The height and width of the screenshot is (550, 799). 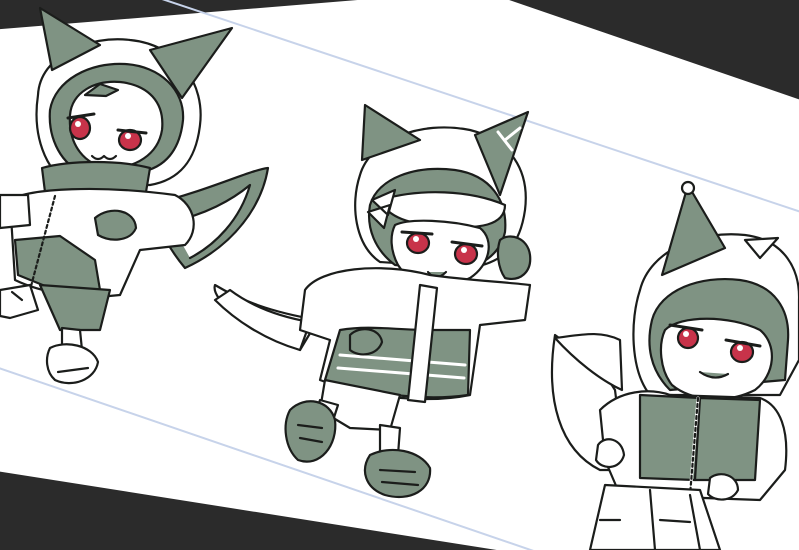 What do you see at coordinates (397, 473) in the screenshot?
I see `shoe-right` at bounding box center [397, 473].